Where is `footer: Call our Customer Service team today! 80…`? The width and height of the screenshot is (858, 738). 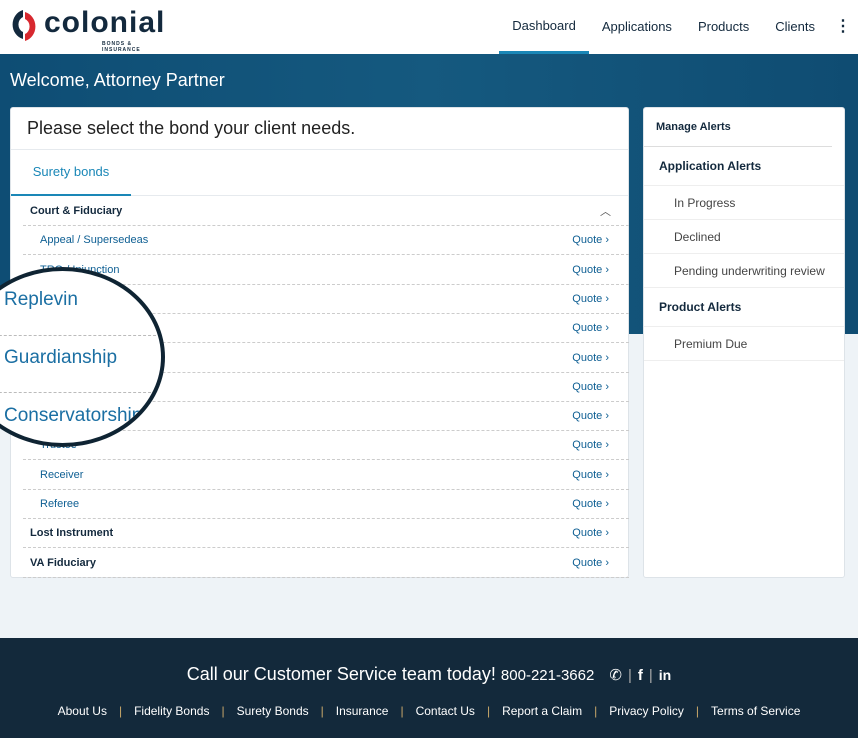
footer: Call our Customer Service team today! 80… is located at coordinates (429, 688).